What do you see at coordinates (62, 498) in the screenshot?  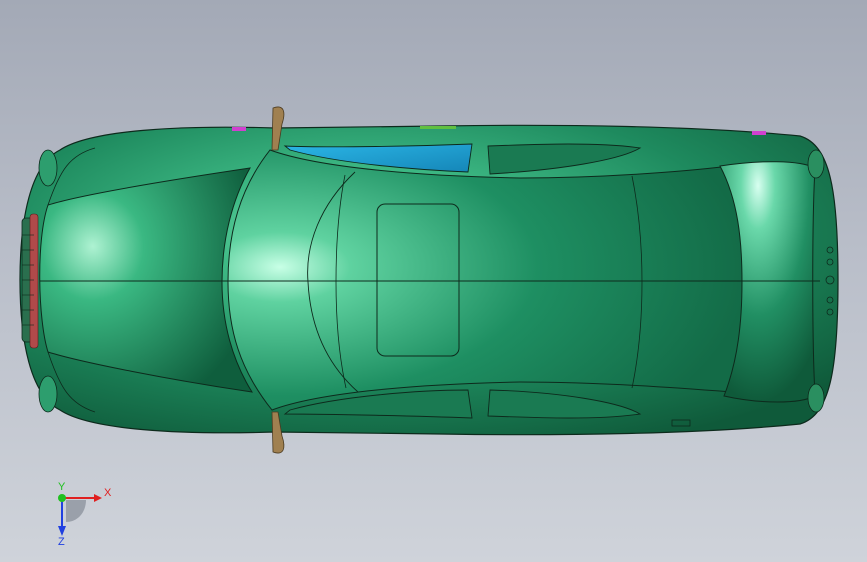 I see `y-axis-dot` at bounding box center [62, 498].